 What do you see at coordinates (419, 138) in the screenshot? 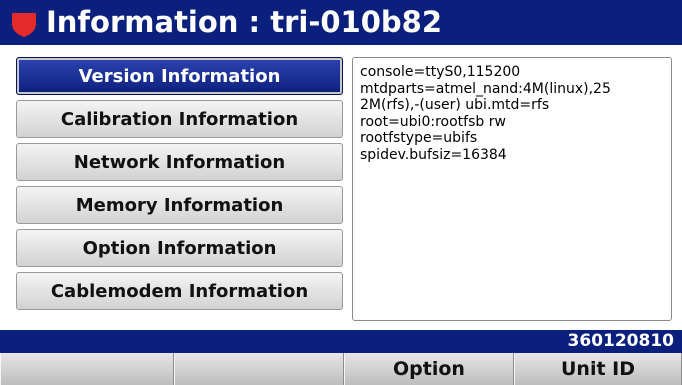
I see `details-line: rootfstype=ubifs` at bounding box center [419, 138].